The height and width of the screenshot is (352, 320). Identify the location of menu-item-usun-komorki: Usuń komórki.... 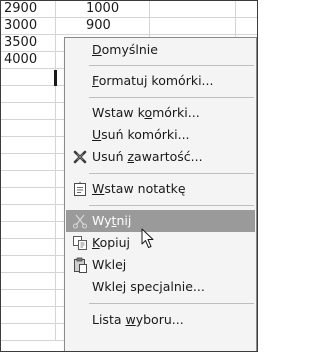
(160, 135).